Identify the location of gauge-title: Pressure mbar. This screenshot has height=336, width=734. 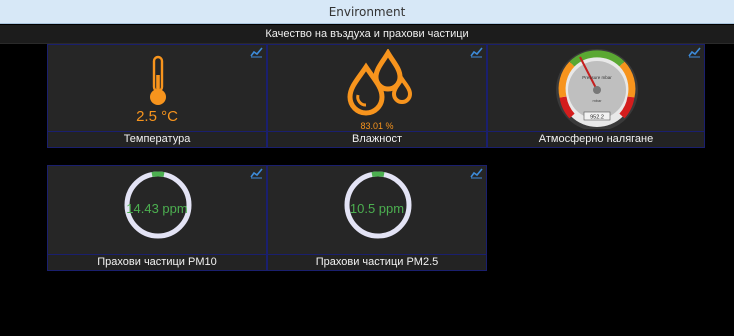
(597, 77).